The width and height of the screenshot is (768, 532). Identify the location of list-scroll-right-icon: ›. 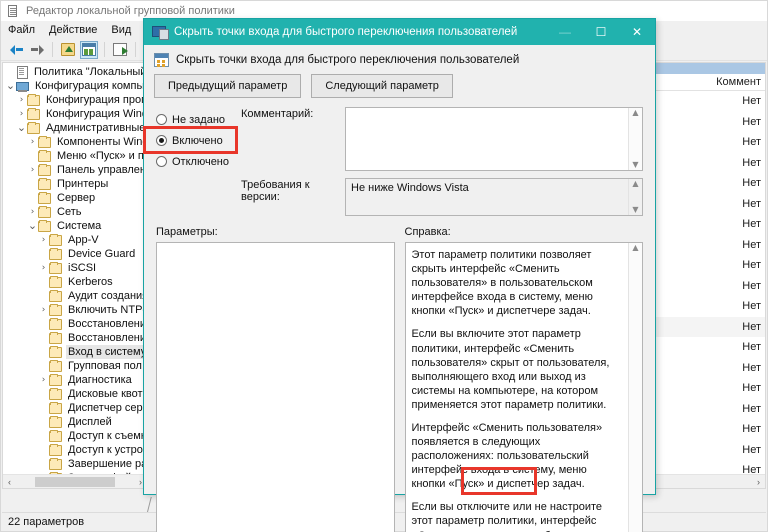
(758, 482).